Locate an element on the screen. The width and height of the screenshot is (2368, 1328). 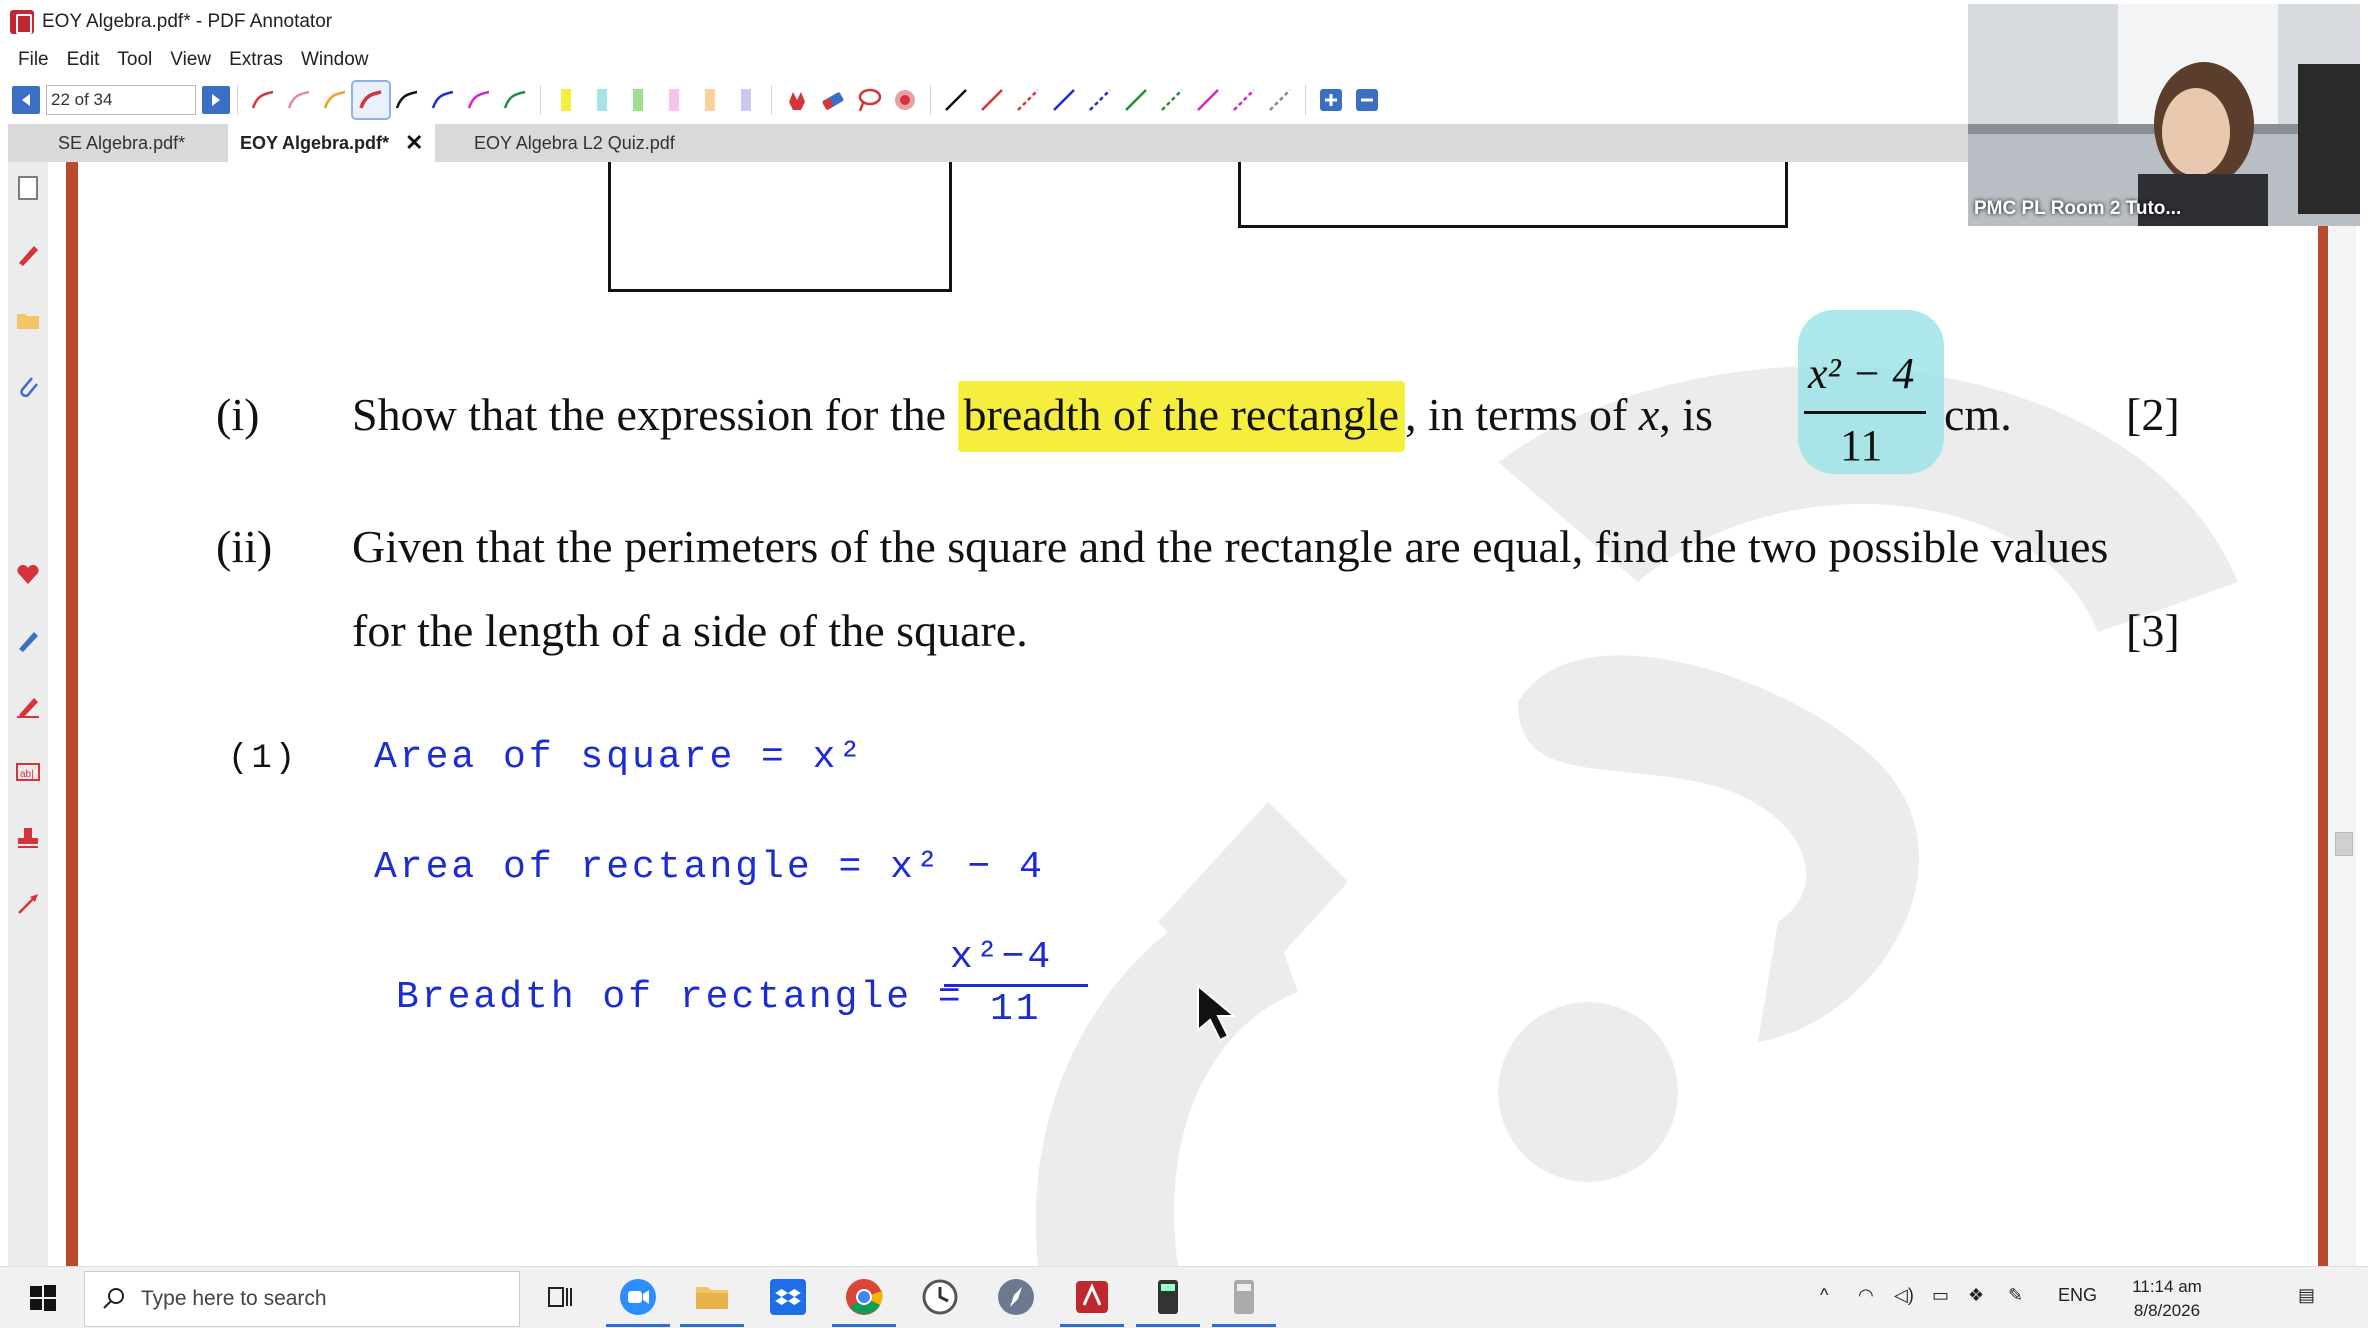
left-tool-sidebar: ab| is located at coordinates (28, 714).